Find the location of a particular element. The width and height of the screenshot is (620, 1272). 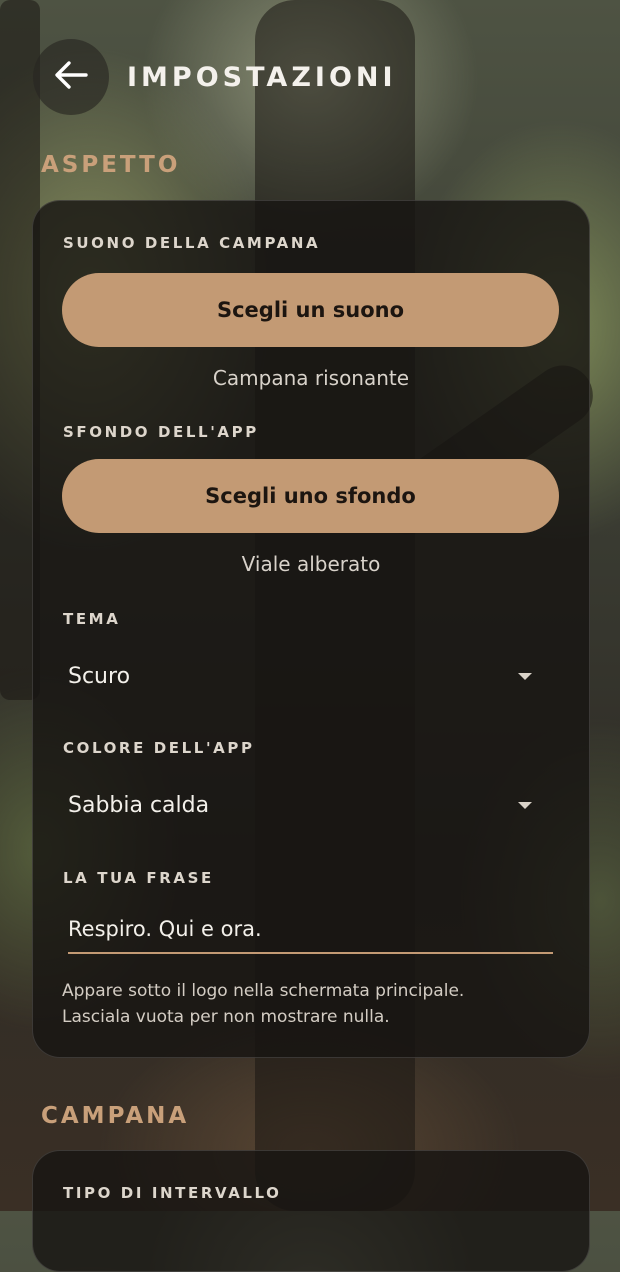

page-title: IMPOSTAZIONI is located at coordinates (262, 77).